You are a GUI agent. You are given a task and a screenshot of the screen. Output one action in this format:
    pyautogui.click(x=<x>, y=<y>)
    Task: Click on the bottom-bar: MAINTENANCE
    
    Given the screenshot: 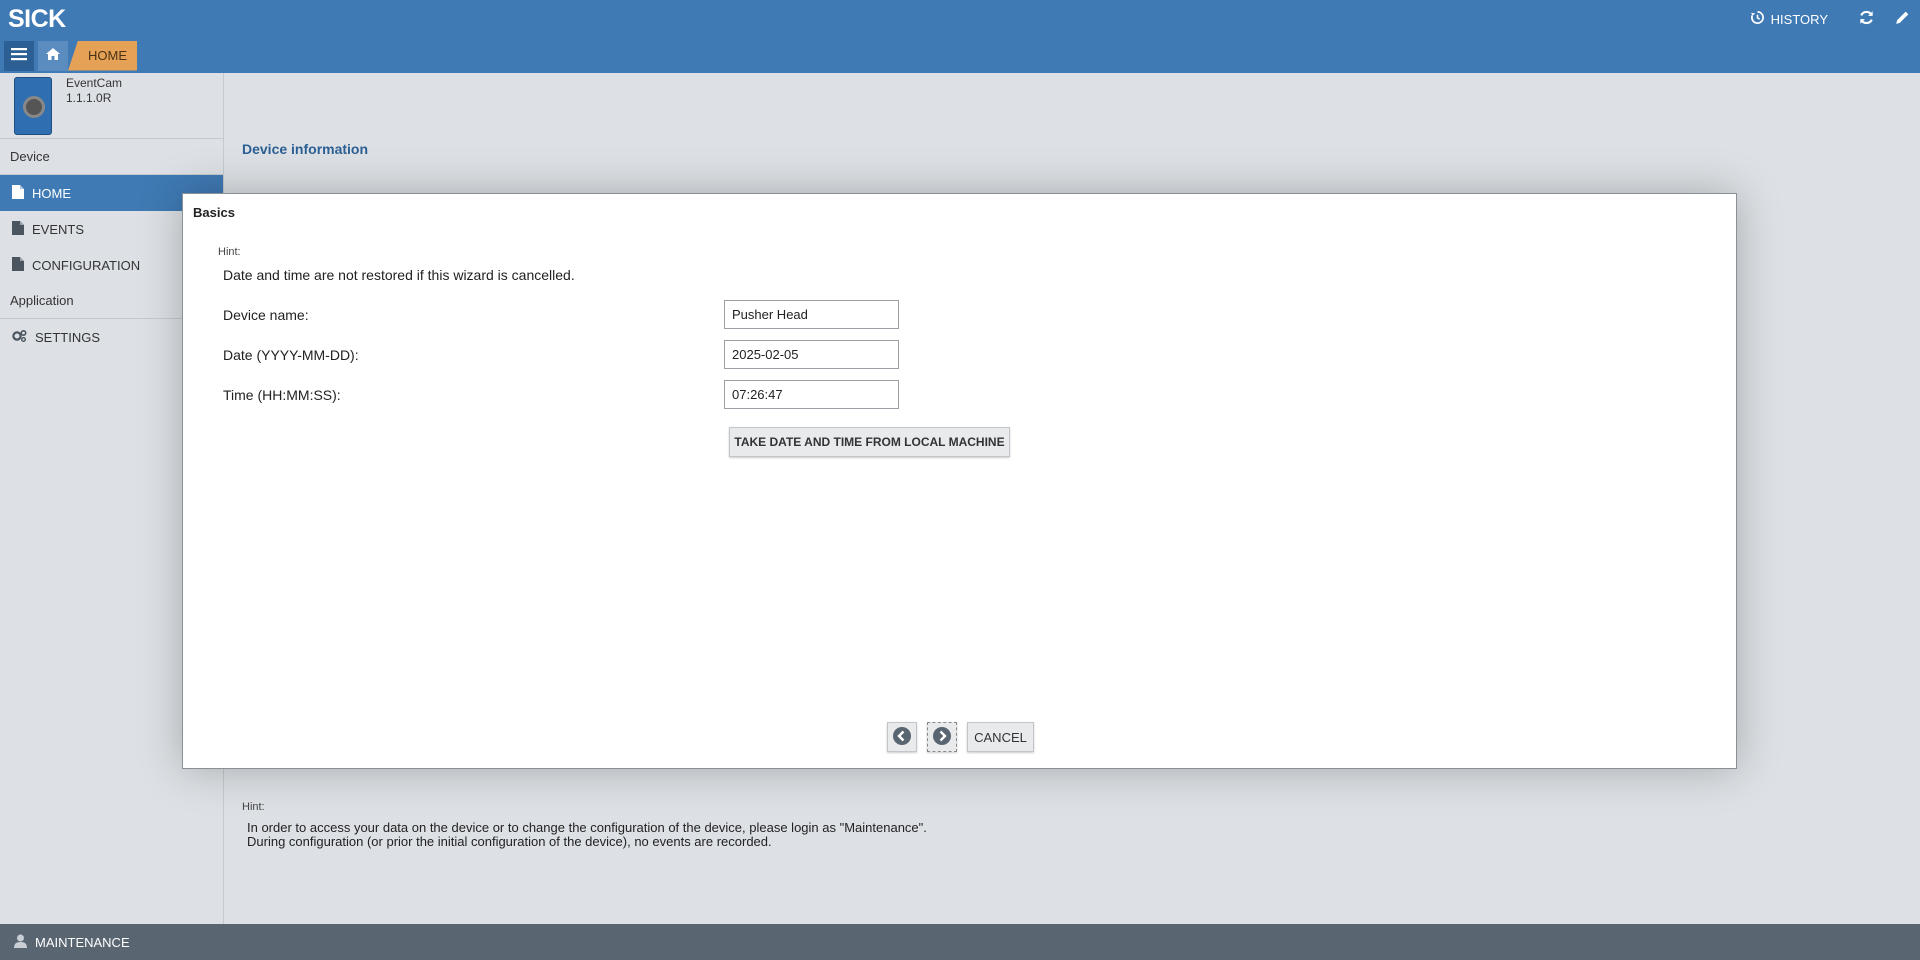 What is the action you would take?
    pyautogui.click(x=960, y=942)
    